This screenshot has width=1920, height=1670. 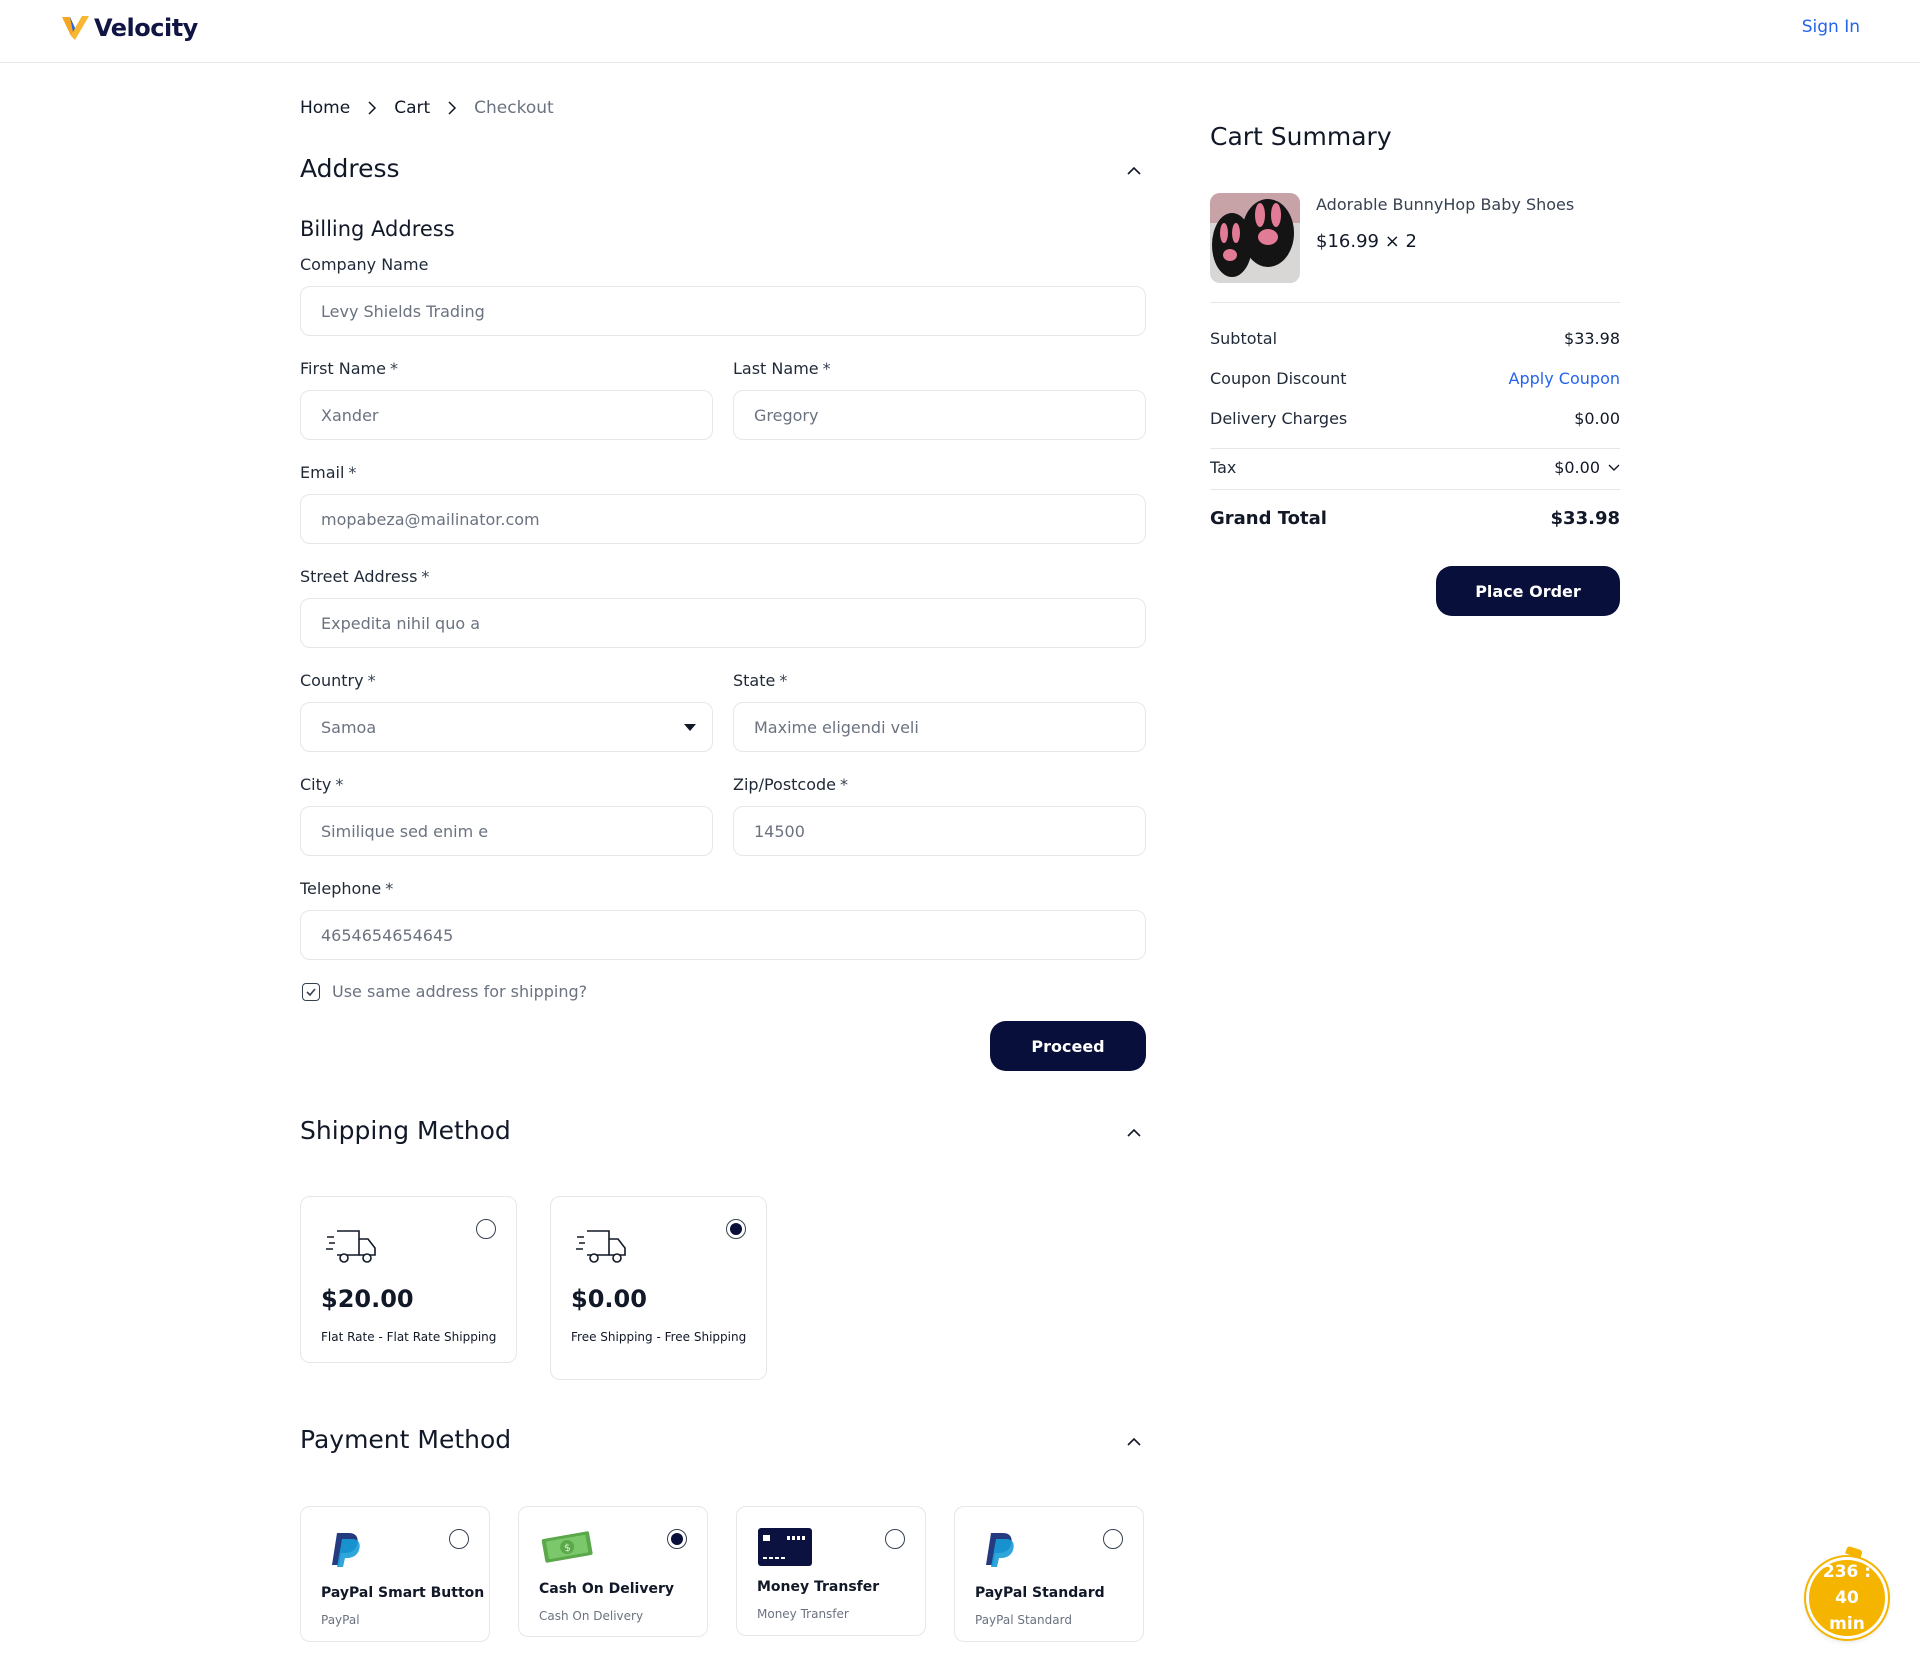 I want to click on card-icon, so click(x=785, y=1549).